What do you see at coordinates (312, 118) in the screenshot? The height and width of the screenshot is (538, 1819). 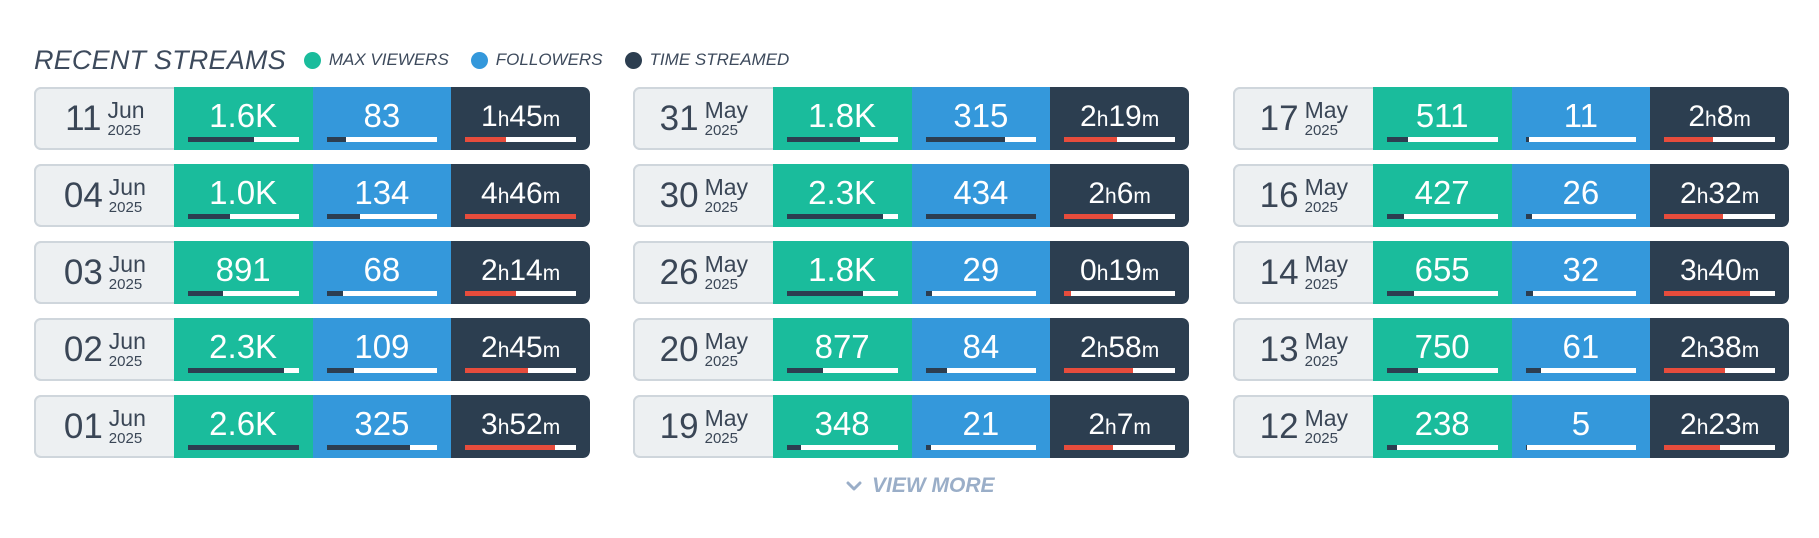 I see `stream-row: 11 Jun 2025 1.6K 83 1h45m` at bounding box center [312, 118].